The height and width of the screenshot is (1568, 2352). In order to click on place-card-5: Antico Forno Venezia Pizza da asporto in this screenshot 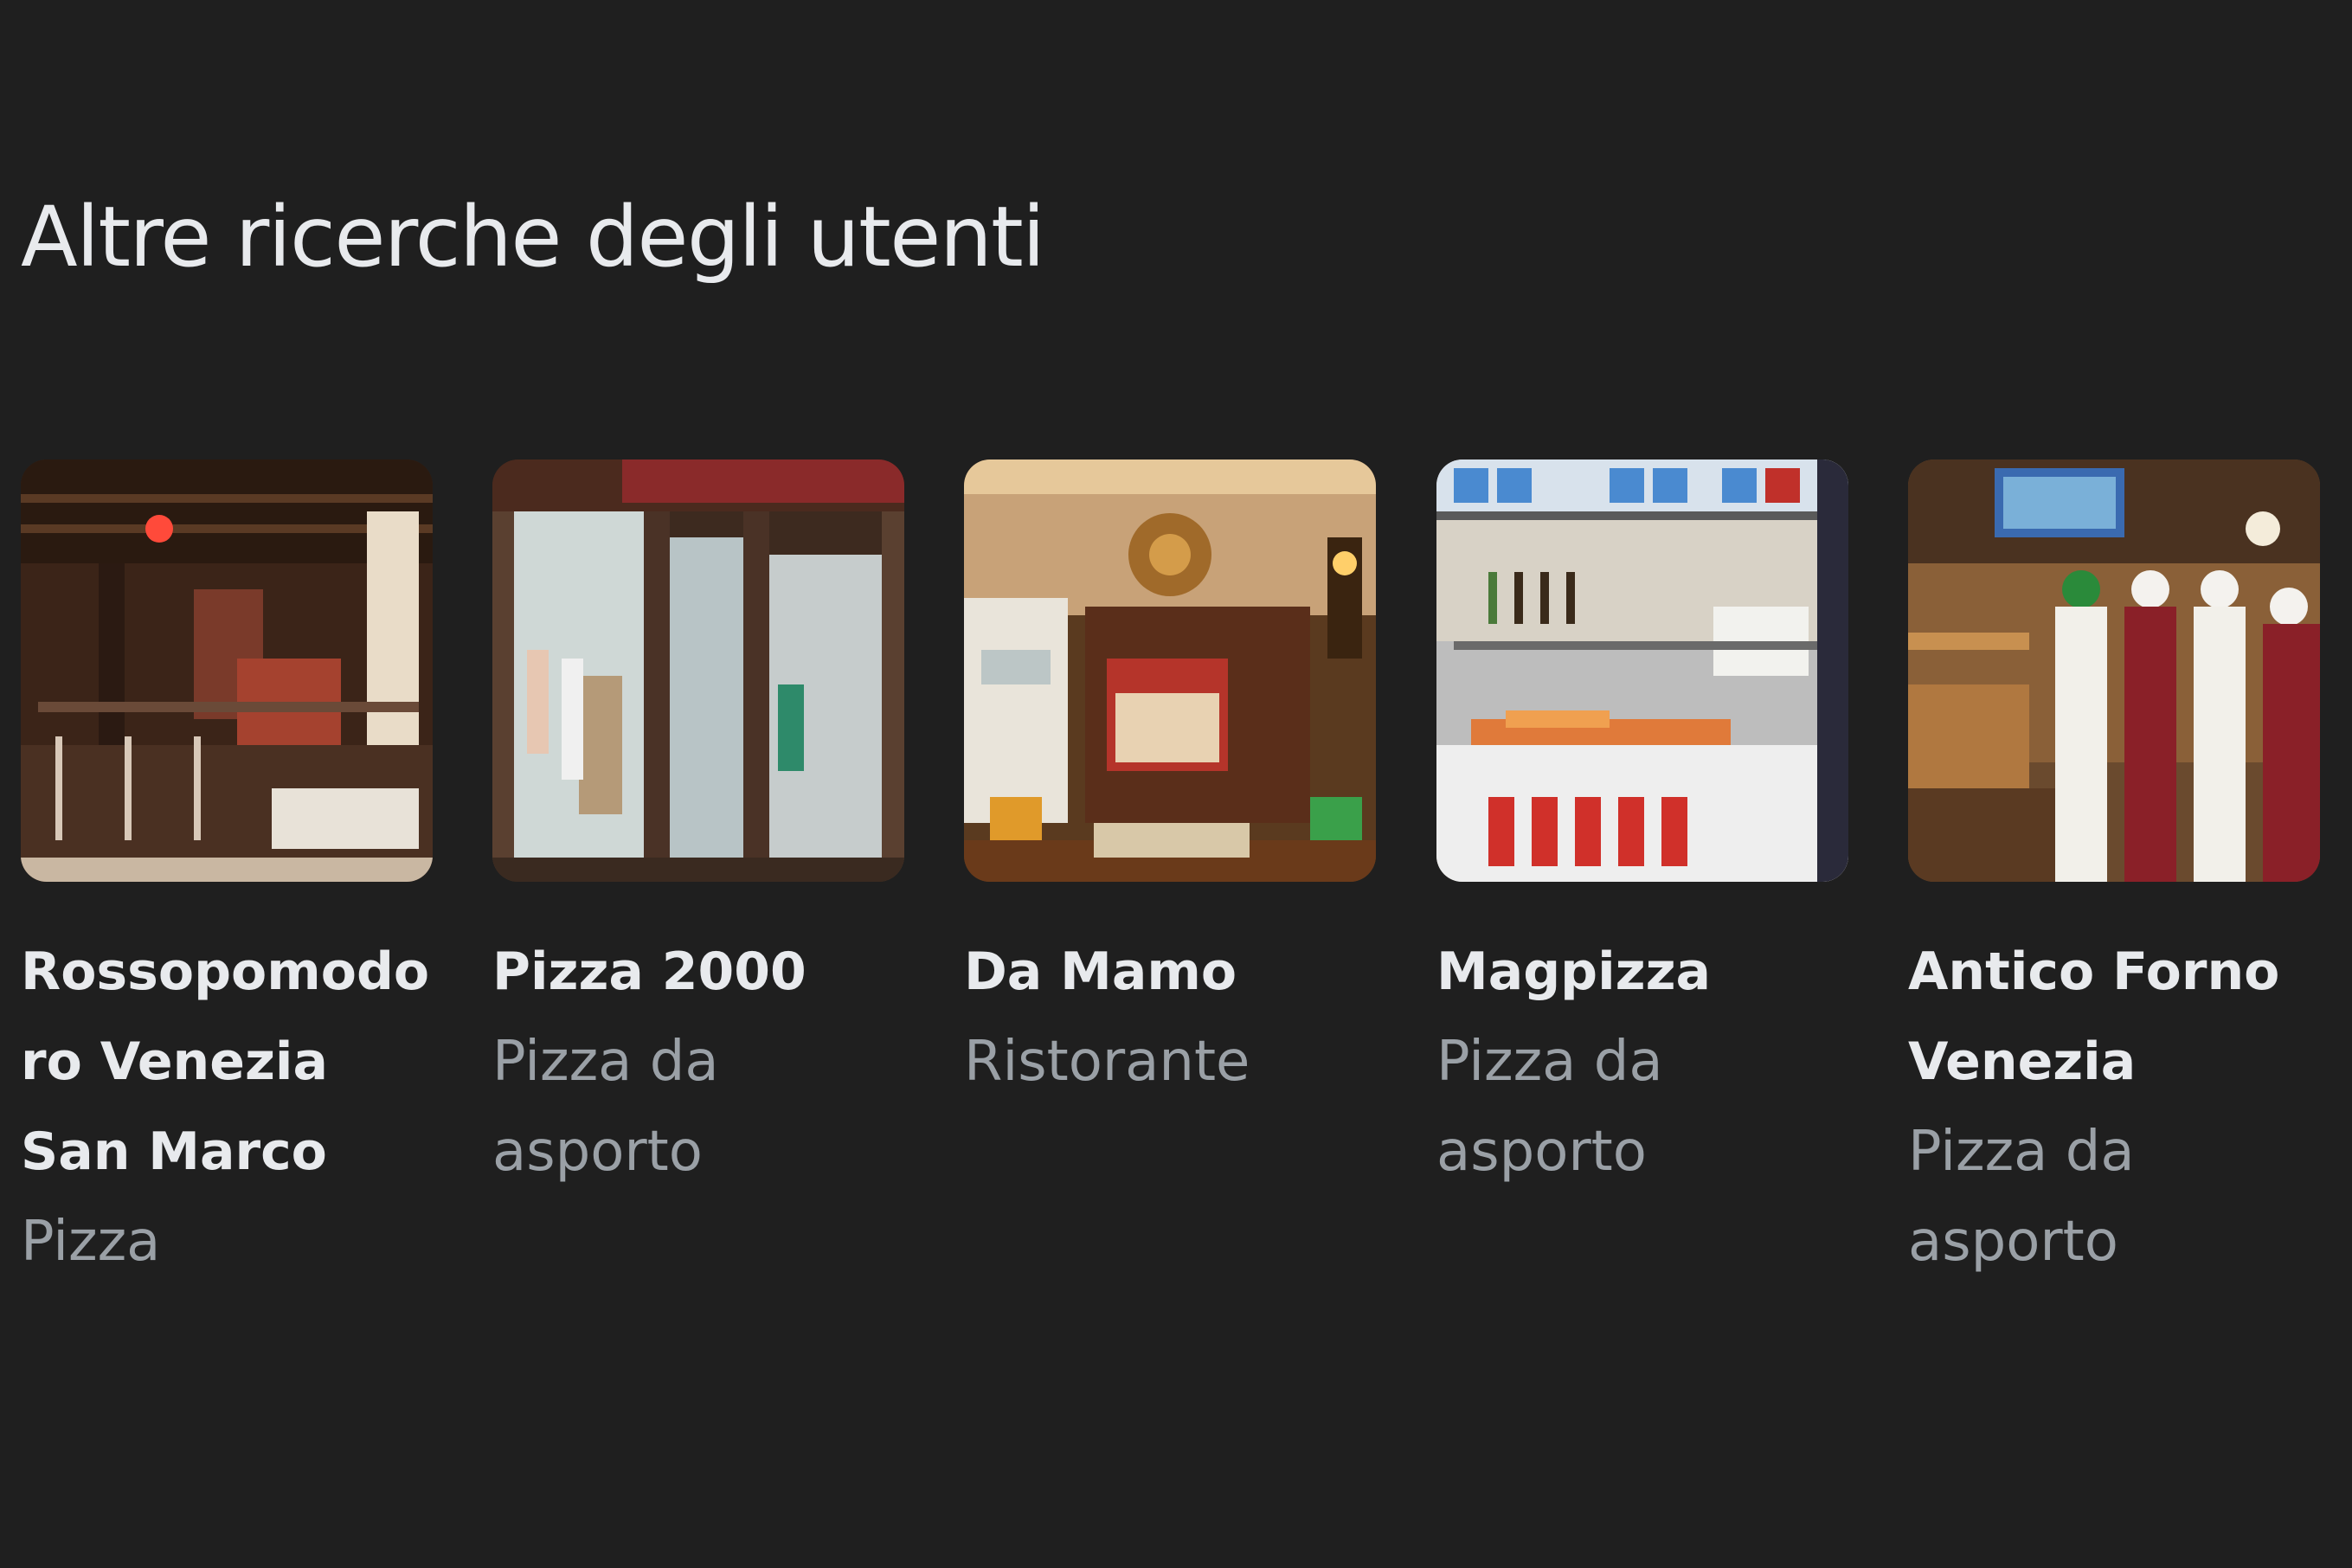, I will do `click(2114, 873)`.